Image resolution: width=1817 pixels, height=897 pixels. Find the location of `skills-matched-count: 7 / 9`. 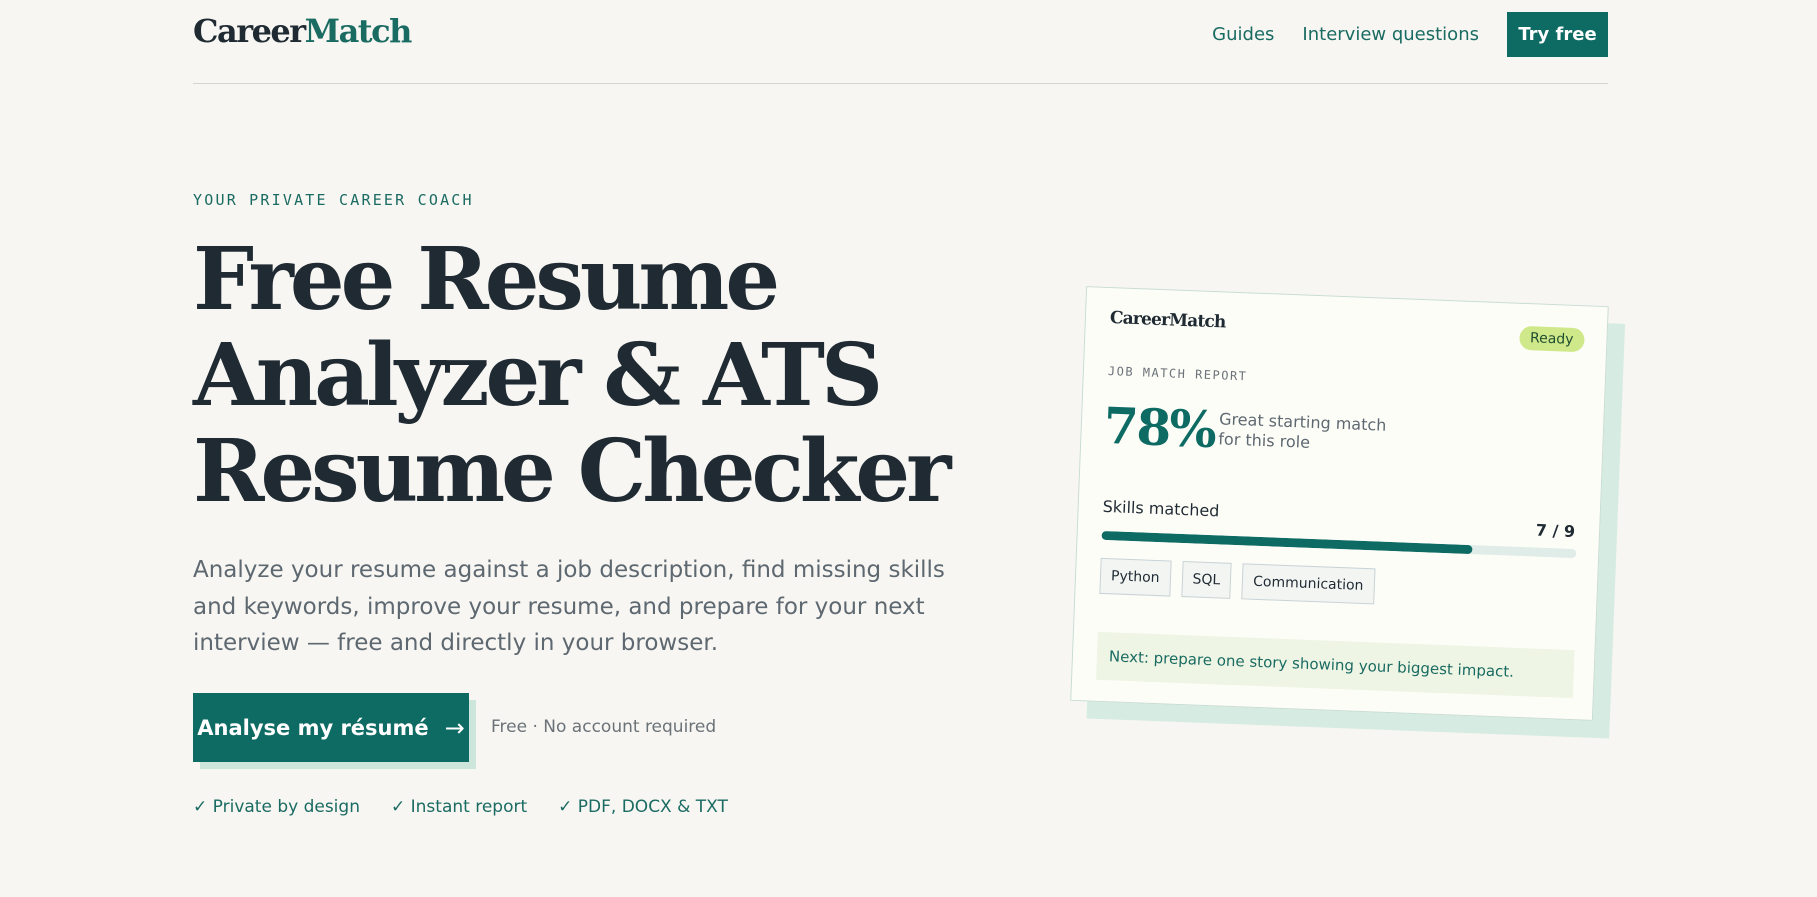

skills-matched-count: 7 / 9 is located at coordinates (1555, 531).